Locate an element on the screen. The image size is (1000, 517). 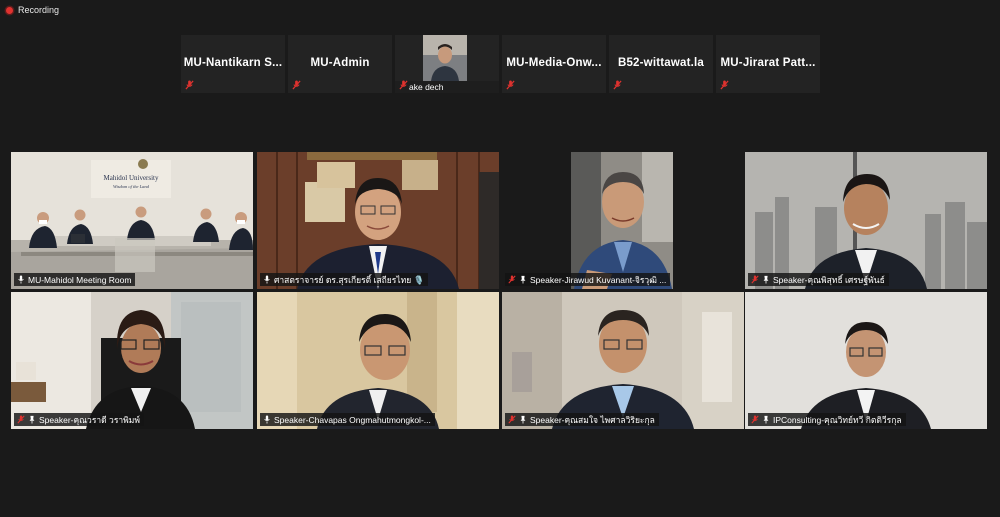
strip-participant: B52-wittawat.la is located at coordinates (661, 64).